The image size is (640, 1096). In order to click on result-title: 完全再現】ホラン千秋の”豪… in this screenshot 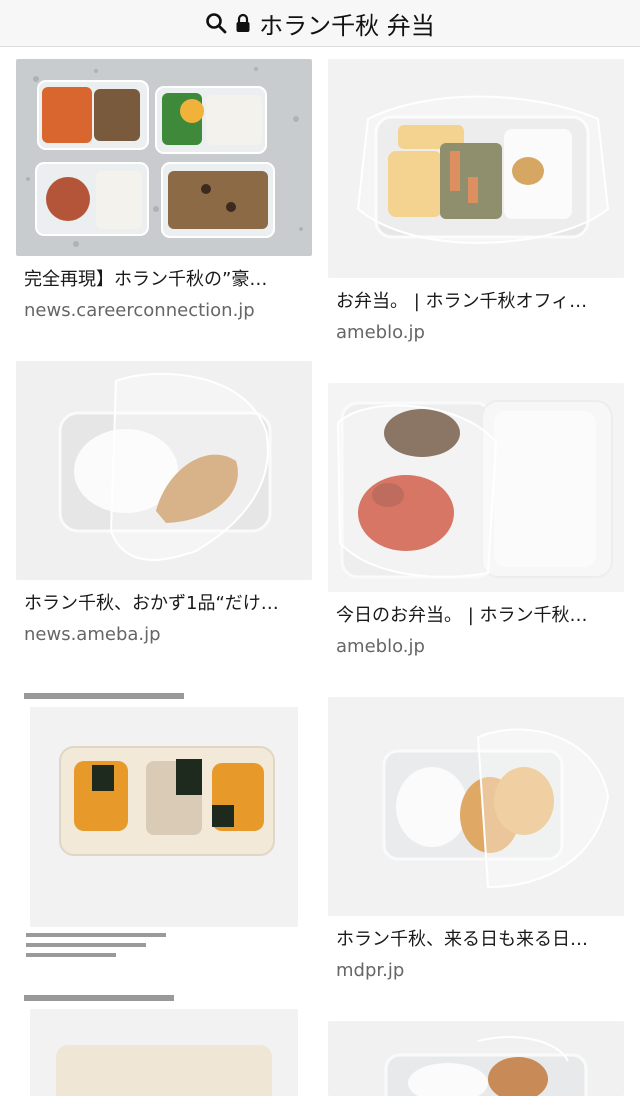, I will do `click(164, 280)`.